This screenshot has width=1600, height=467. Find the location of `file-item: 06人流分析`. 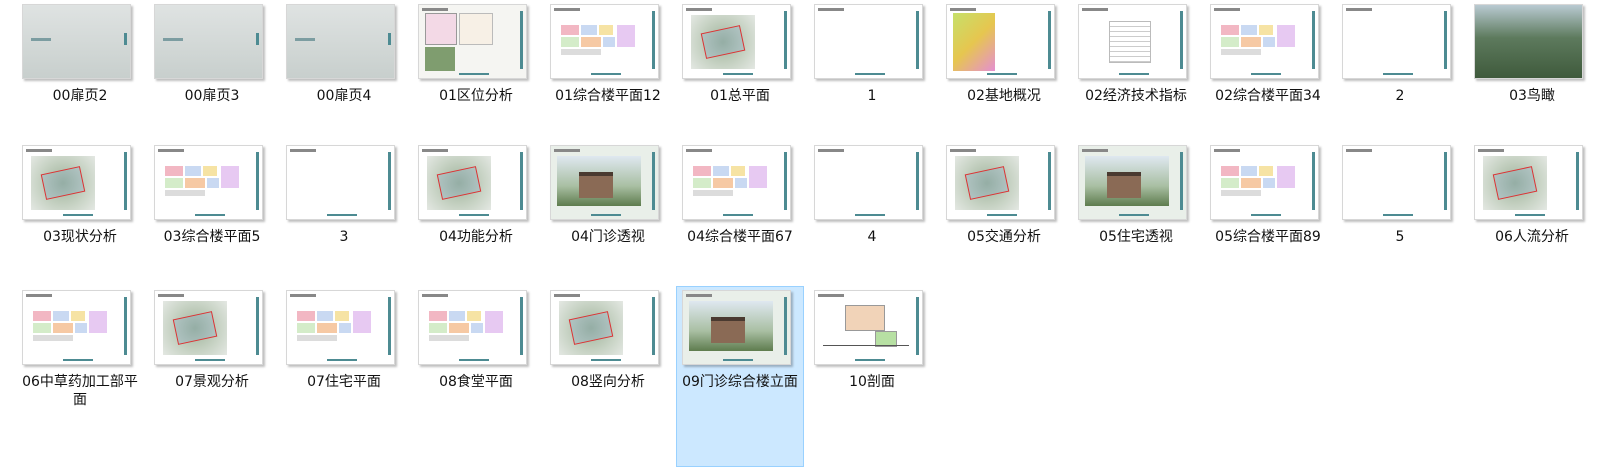

file-item: 06人流分析 is located at coordinates (1532, 213).